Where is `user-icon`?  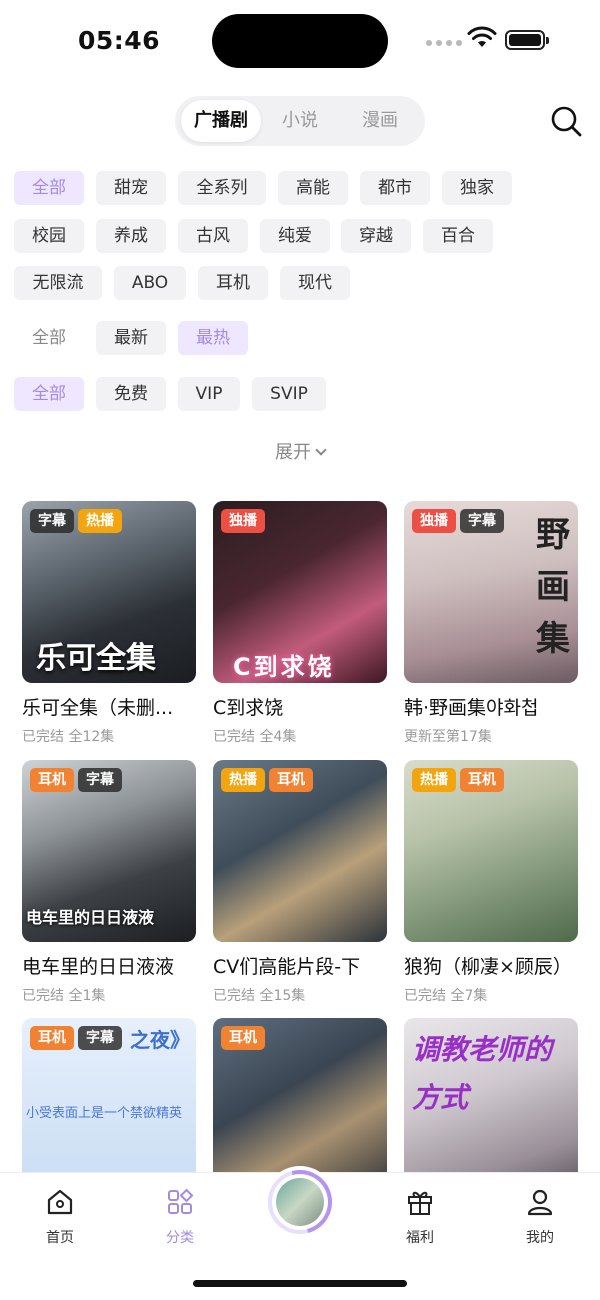 user-icon is located at coordinates (540, 1202).